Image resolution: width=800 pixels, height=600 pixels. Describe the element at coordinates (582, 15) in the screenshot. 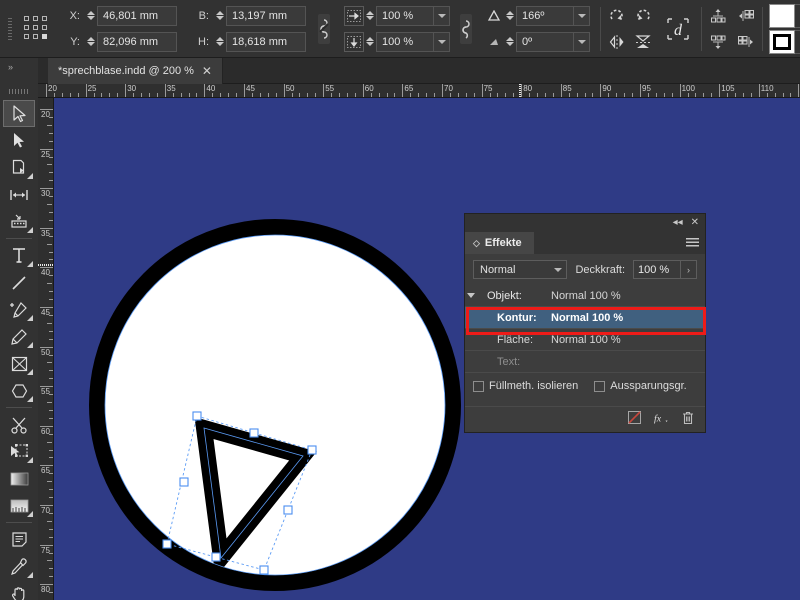

I see `shear-dropdown-icon` at that location.